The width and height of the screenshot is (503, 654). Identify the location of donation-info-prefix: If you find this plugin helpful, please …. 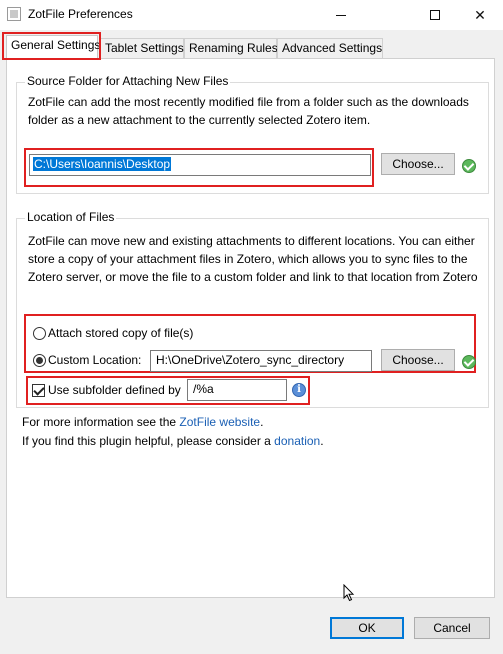
(148, 441).